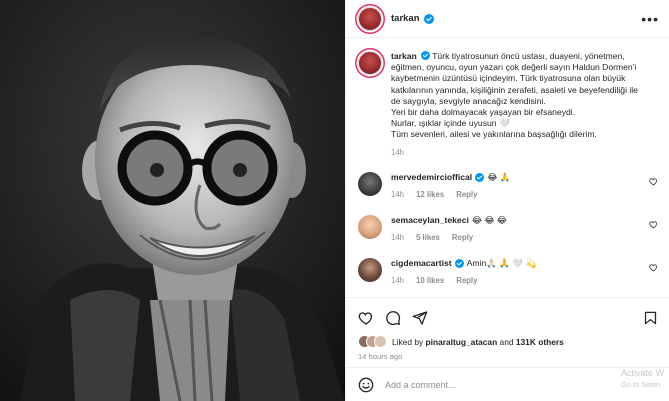 This screenshot has width=669, height=401. What do you see at coordinates (507, 19) in the screenshot?
I see `post-header: tarkan •••` at bounding box center [507, 19].